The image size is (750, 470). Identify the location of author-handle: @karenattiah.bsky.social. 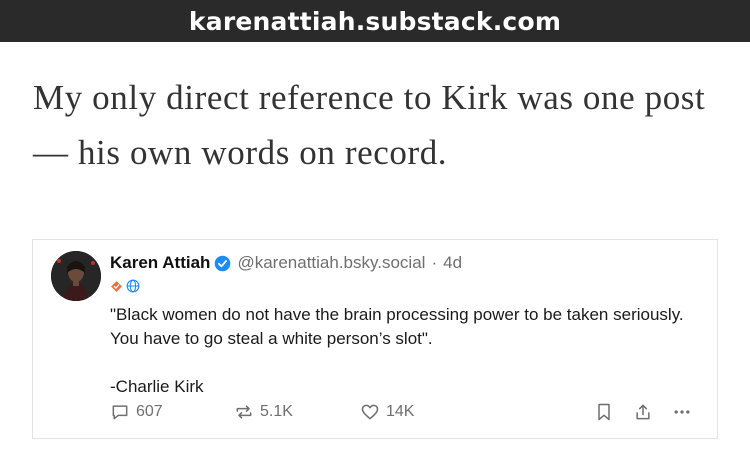
(331, 263).